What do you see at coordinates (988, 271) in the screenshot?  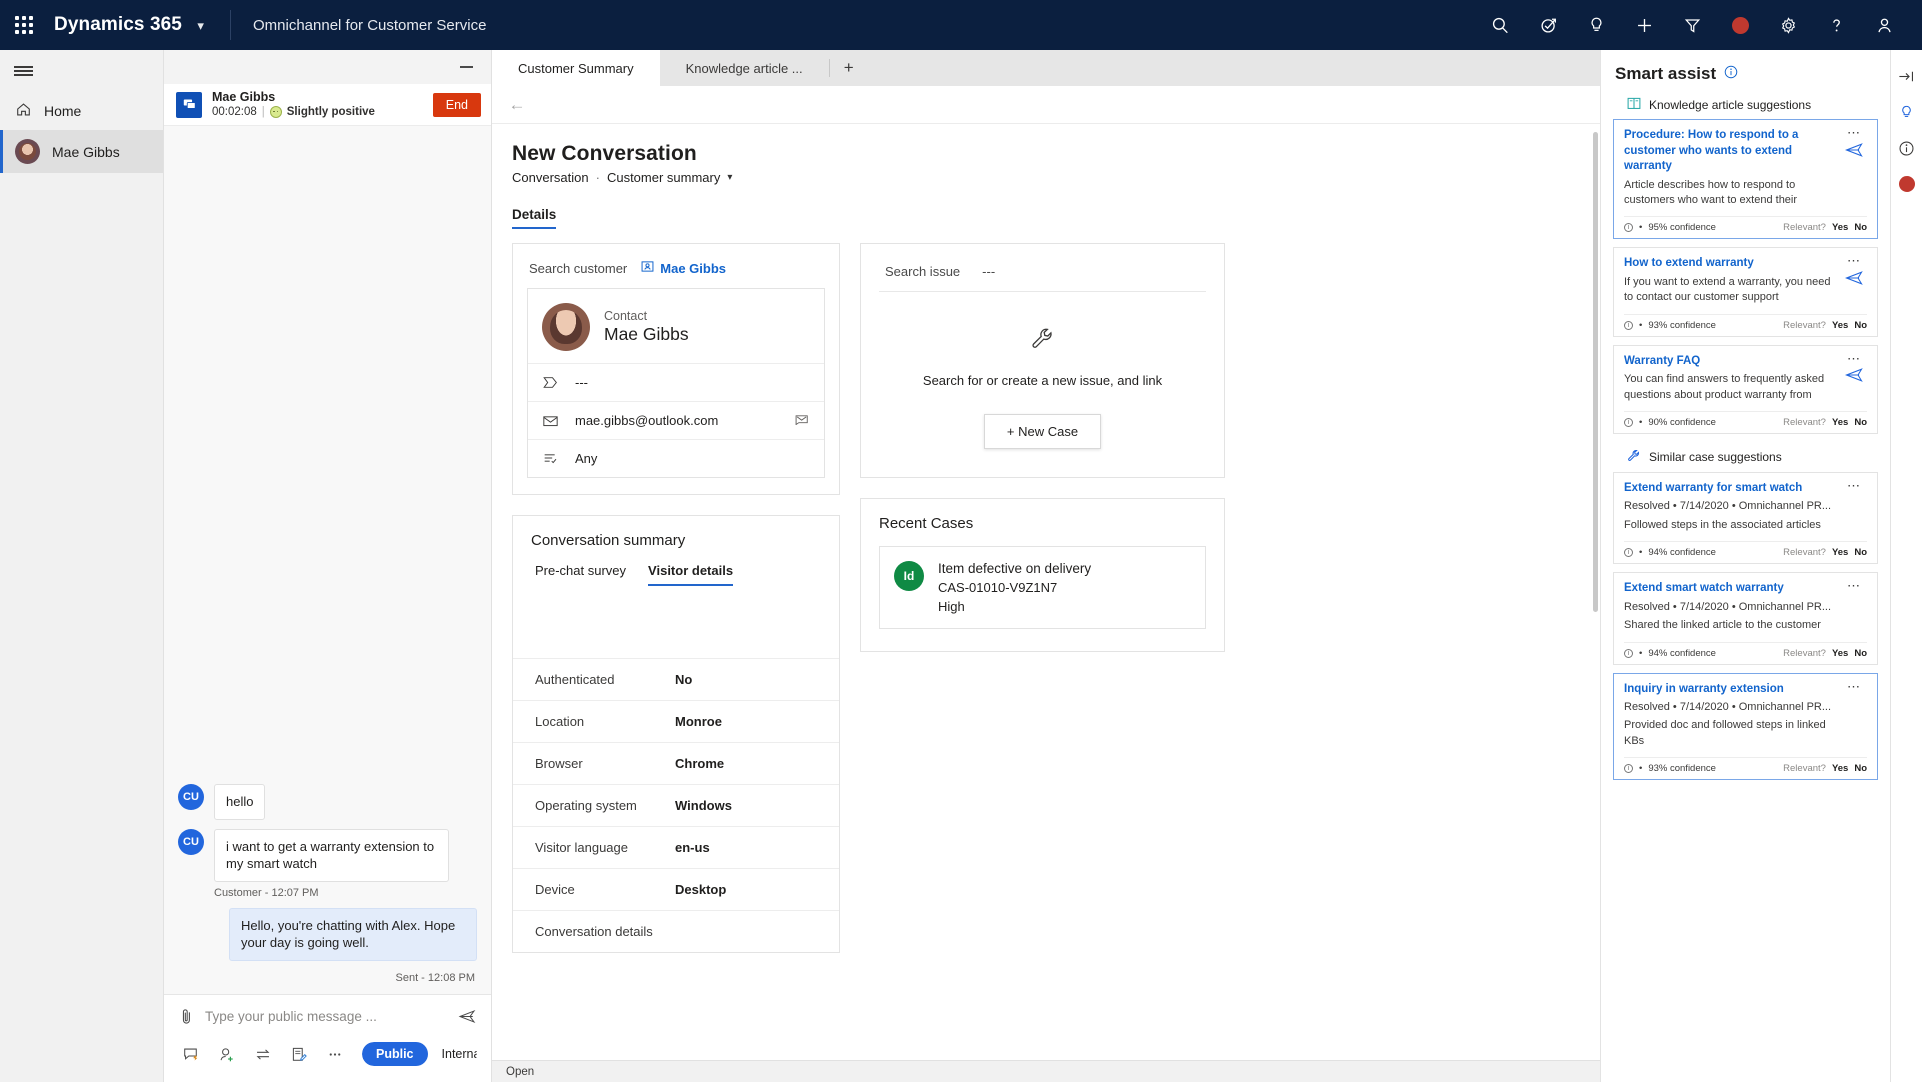 I see `search-issue-value: ---` at bounding box center [988, 271].